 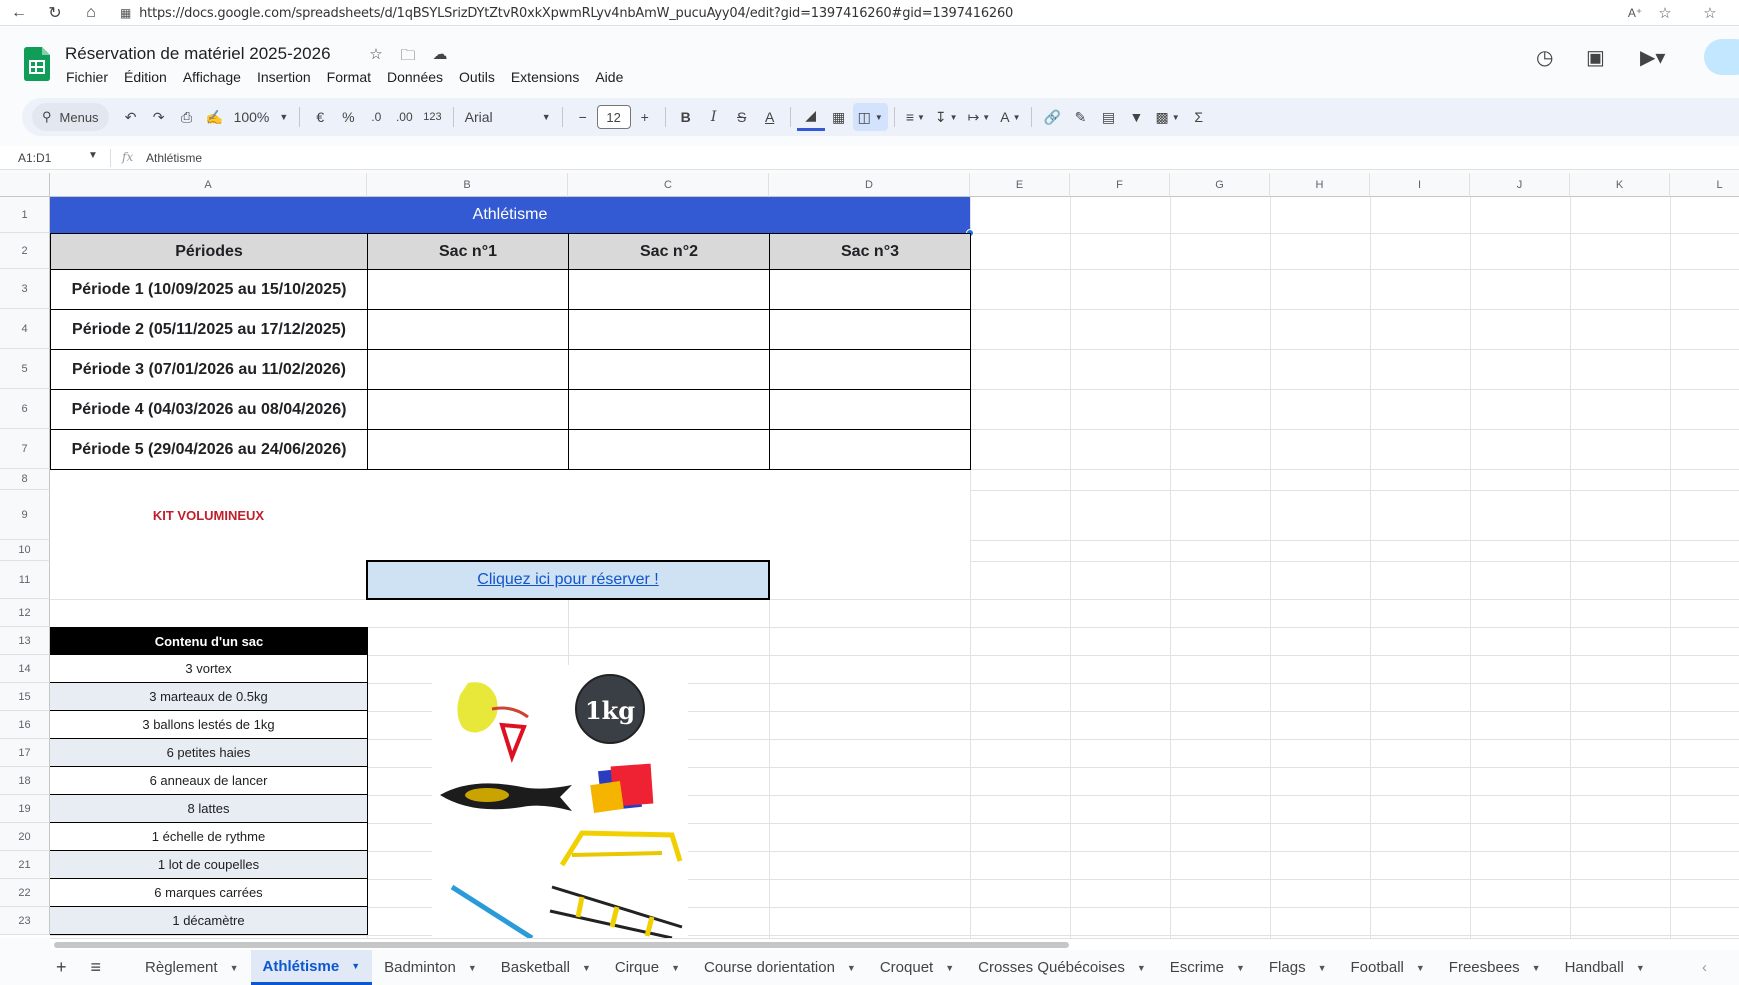 What do you see at coordinates (25, 251) in the screenshot?
I see `row-header-2: 2` at bounding box center [25, 251].